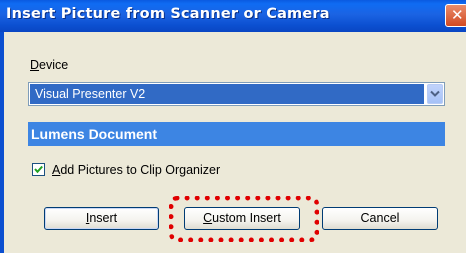 This screenshot has height=253, width=466. I want to click on device-label-mnemonic: D, so click(35, 65).